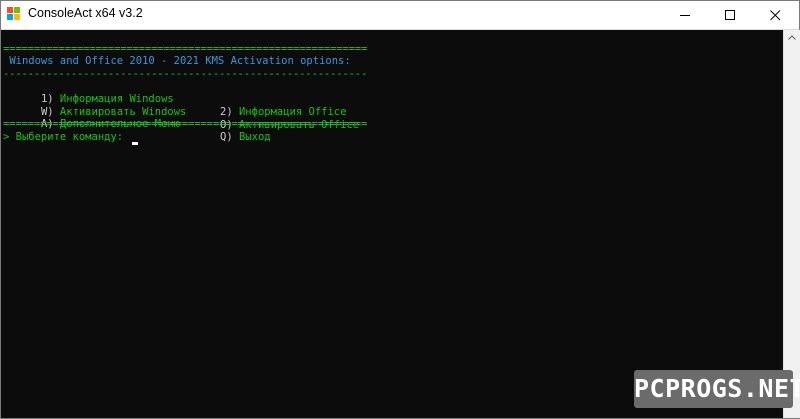 Image resolution: width=800 pixels, height=419 pixels. What do you see at coordinates (400, 15) in the screenshot?
I see `title-bar: ConsoleAct x64 v3.2` at bounding box center [400, 15].